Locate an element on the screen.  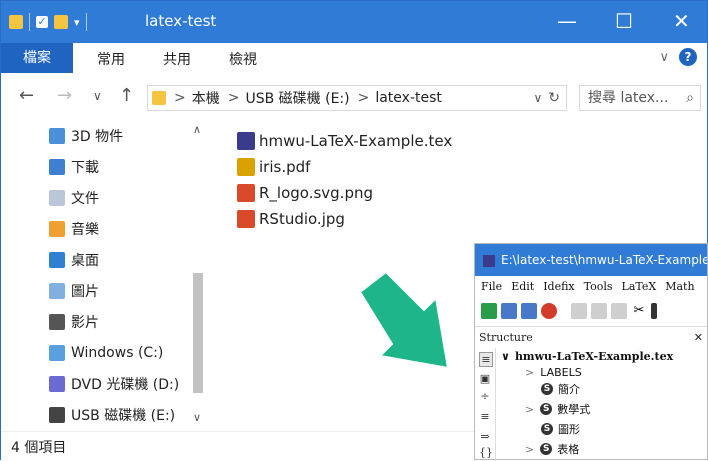
tree-section: > S 表格 is located at coordinates (552, 449).